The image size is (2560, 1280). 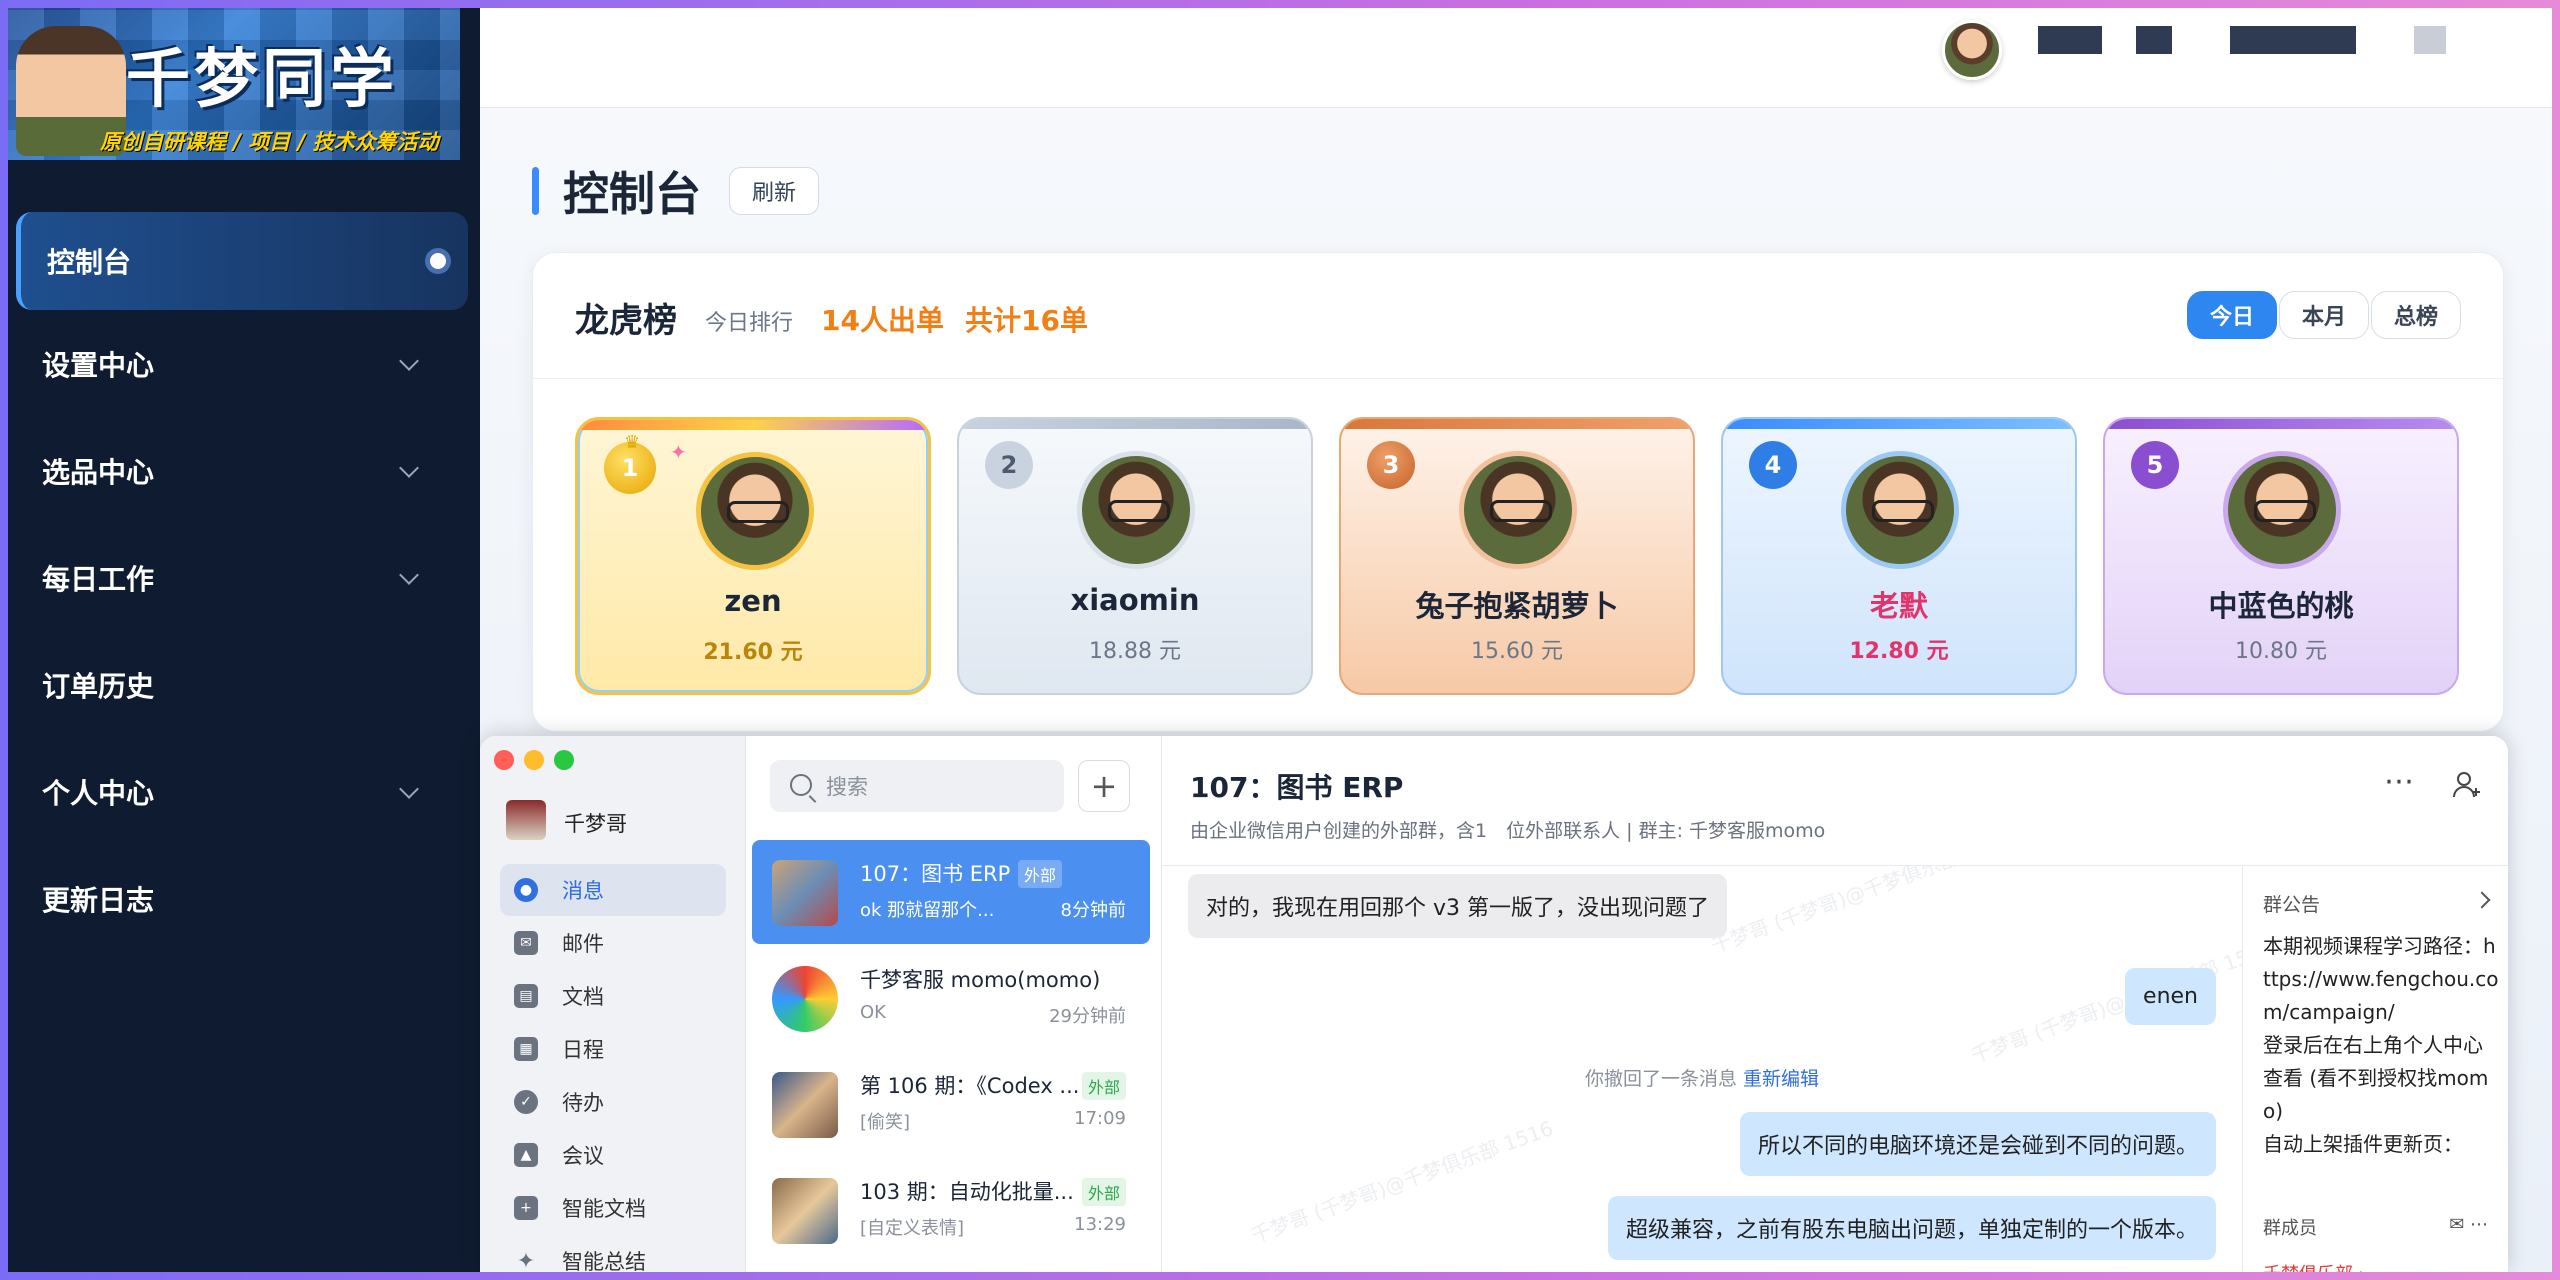 What do you see at coordinates (1087, 1016) in the screenshot?
I see `conversation-time: 29分钟前` at bounding box center [1087, 1016].